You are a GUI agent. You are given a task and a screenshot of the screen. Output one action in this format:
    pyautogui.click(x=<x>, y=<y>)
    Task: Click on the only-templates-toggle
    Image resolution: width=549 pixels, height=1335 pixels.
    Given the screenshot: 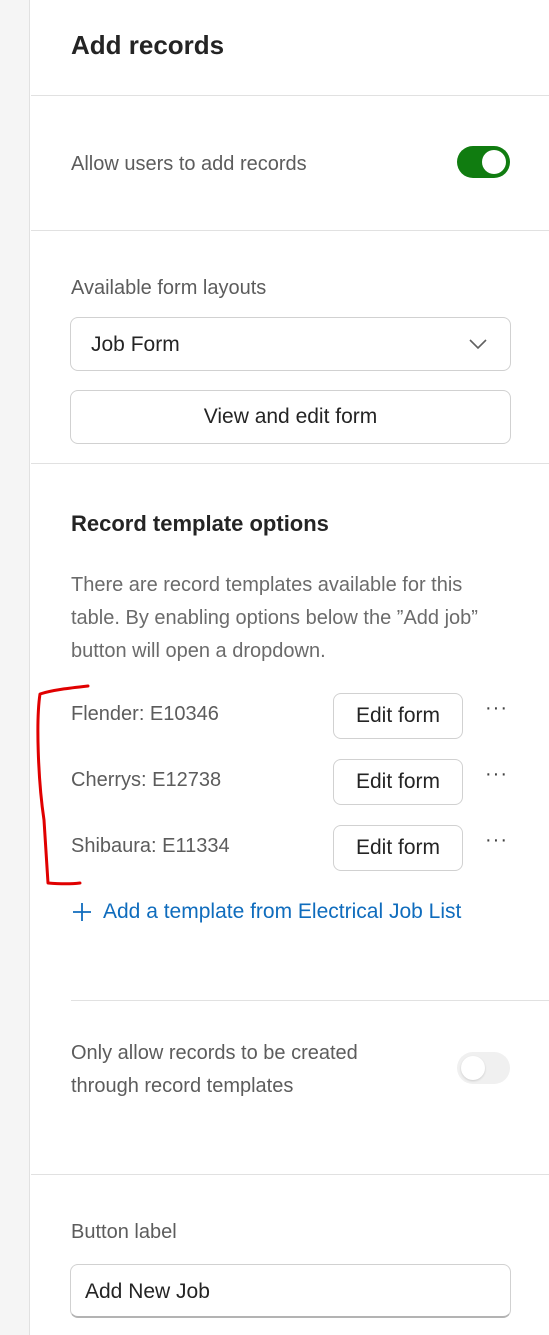 What is the action you would take?
    pyautogui.click(x=483, y=1068)
    